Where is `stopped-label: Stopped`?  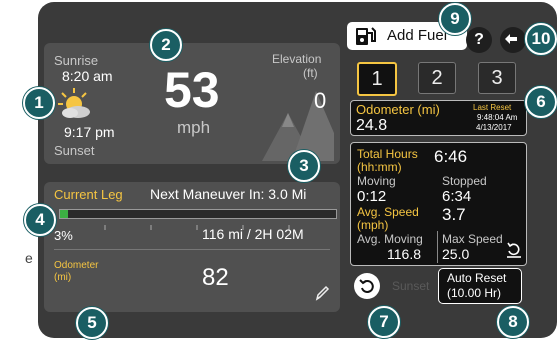
stopped-label: Stopped is located at coordinates (464, 181).